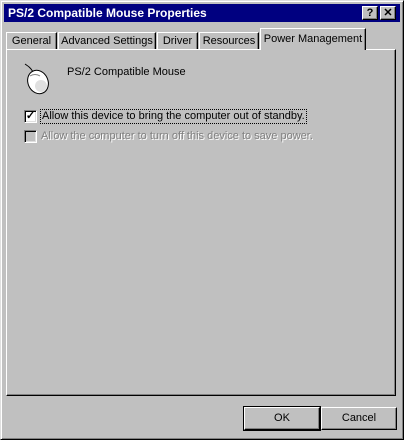 The image size is (404, 440). What do you see at coordinates (370, 13) in the screenshot?
I see `help-button: ?` at bounding box center [370, 13].